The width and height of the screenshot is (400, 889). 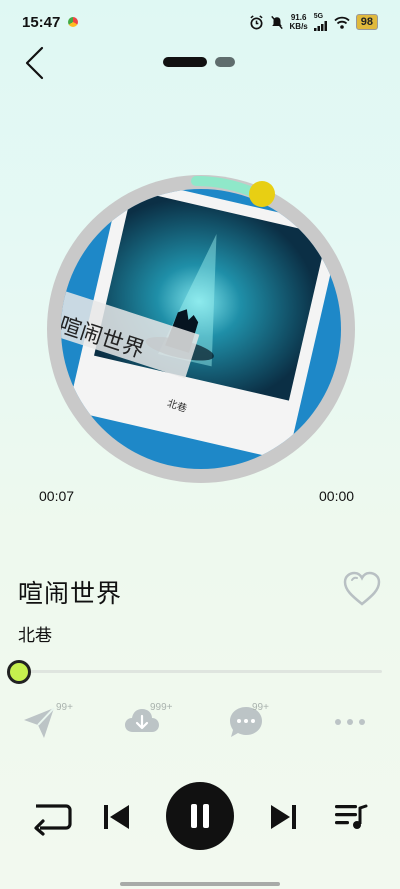 What do you see at coordinates (161, 707) in the screenshot?
I see `download-count: 999+` at bounding box center [161, 707].